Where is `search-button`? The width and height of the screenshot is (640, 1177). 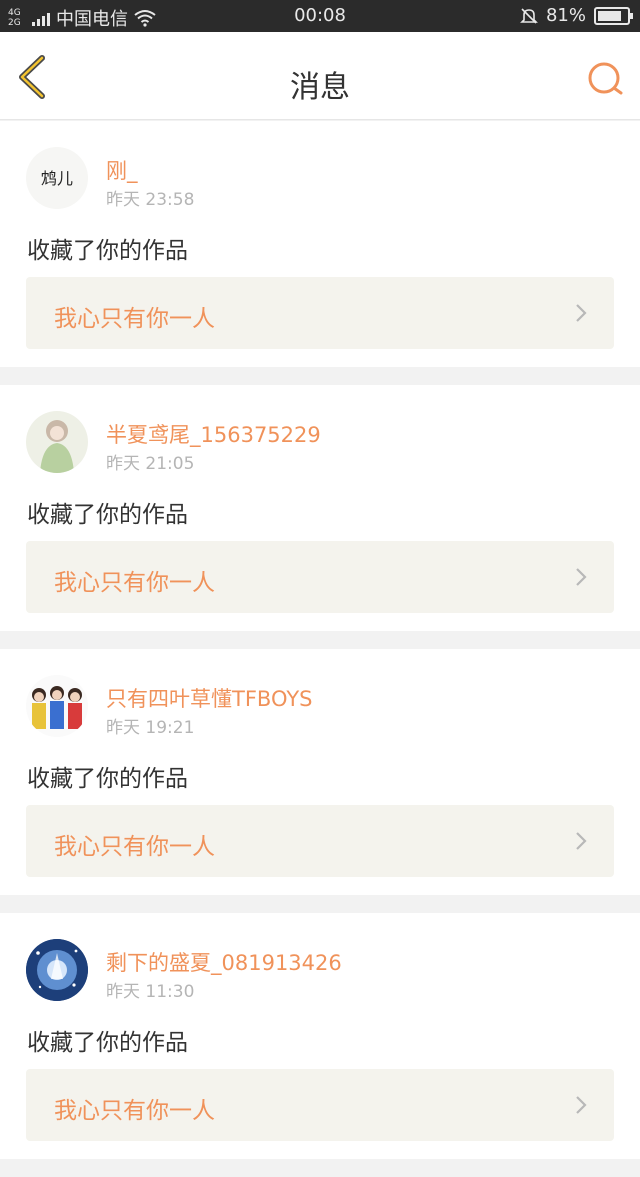
search-button is located at coordinates (606, 80).